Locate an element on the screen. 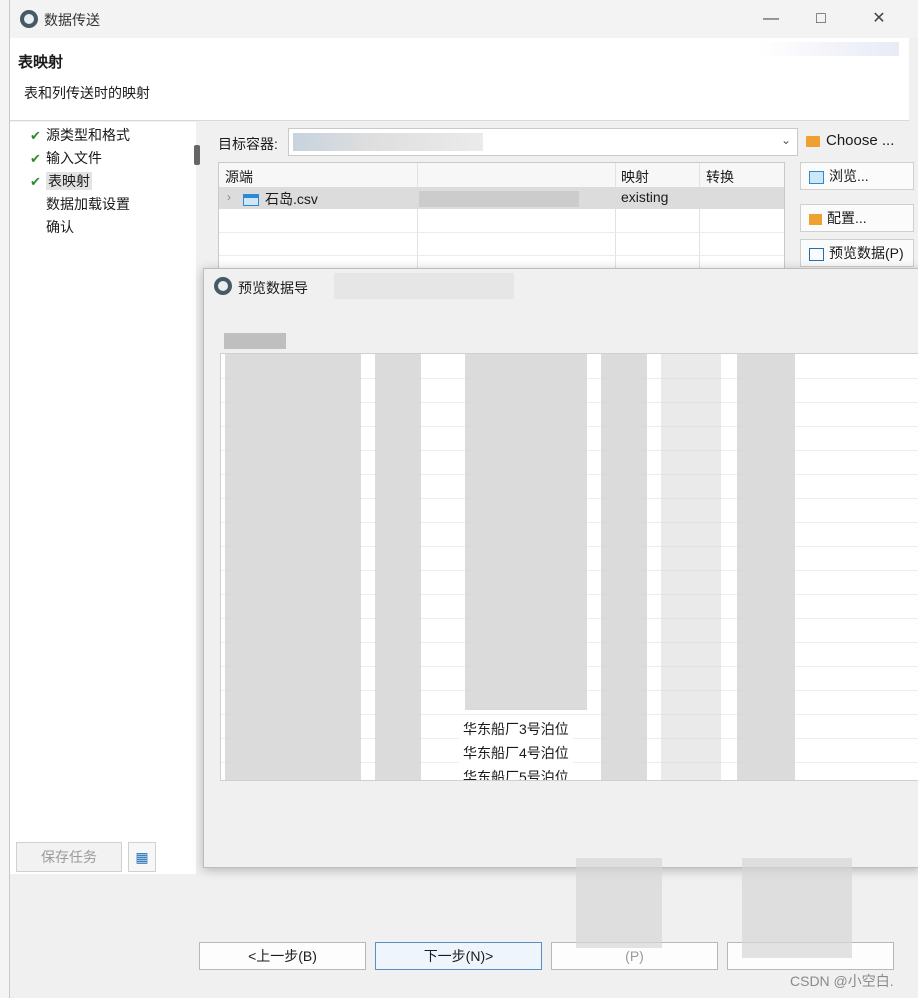  step-item-active: ✔ 表映射 is located at coordinates (61, 181).